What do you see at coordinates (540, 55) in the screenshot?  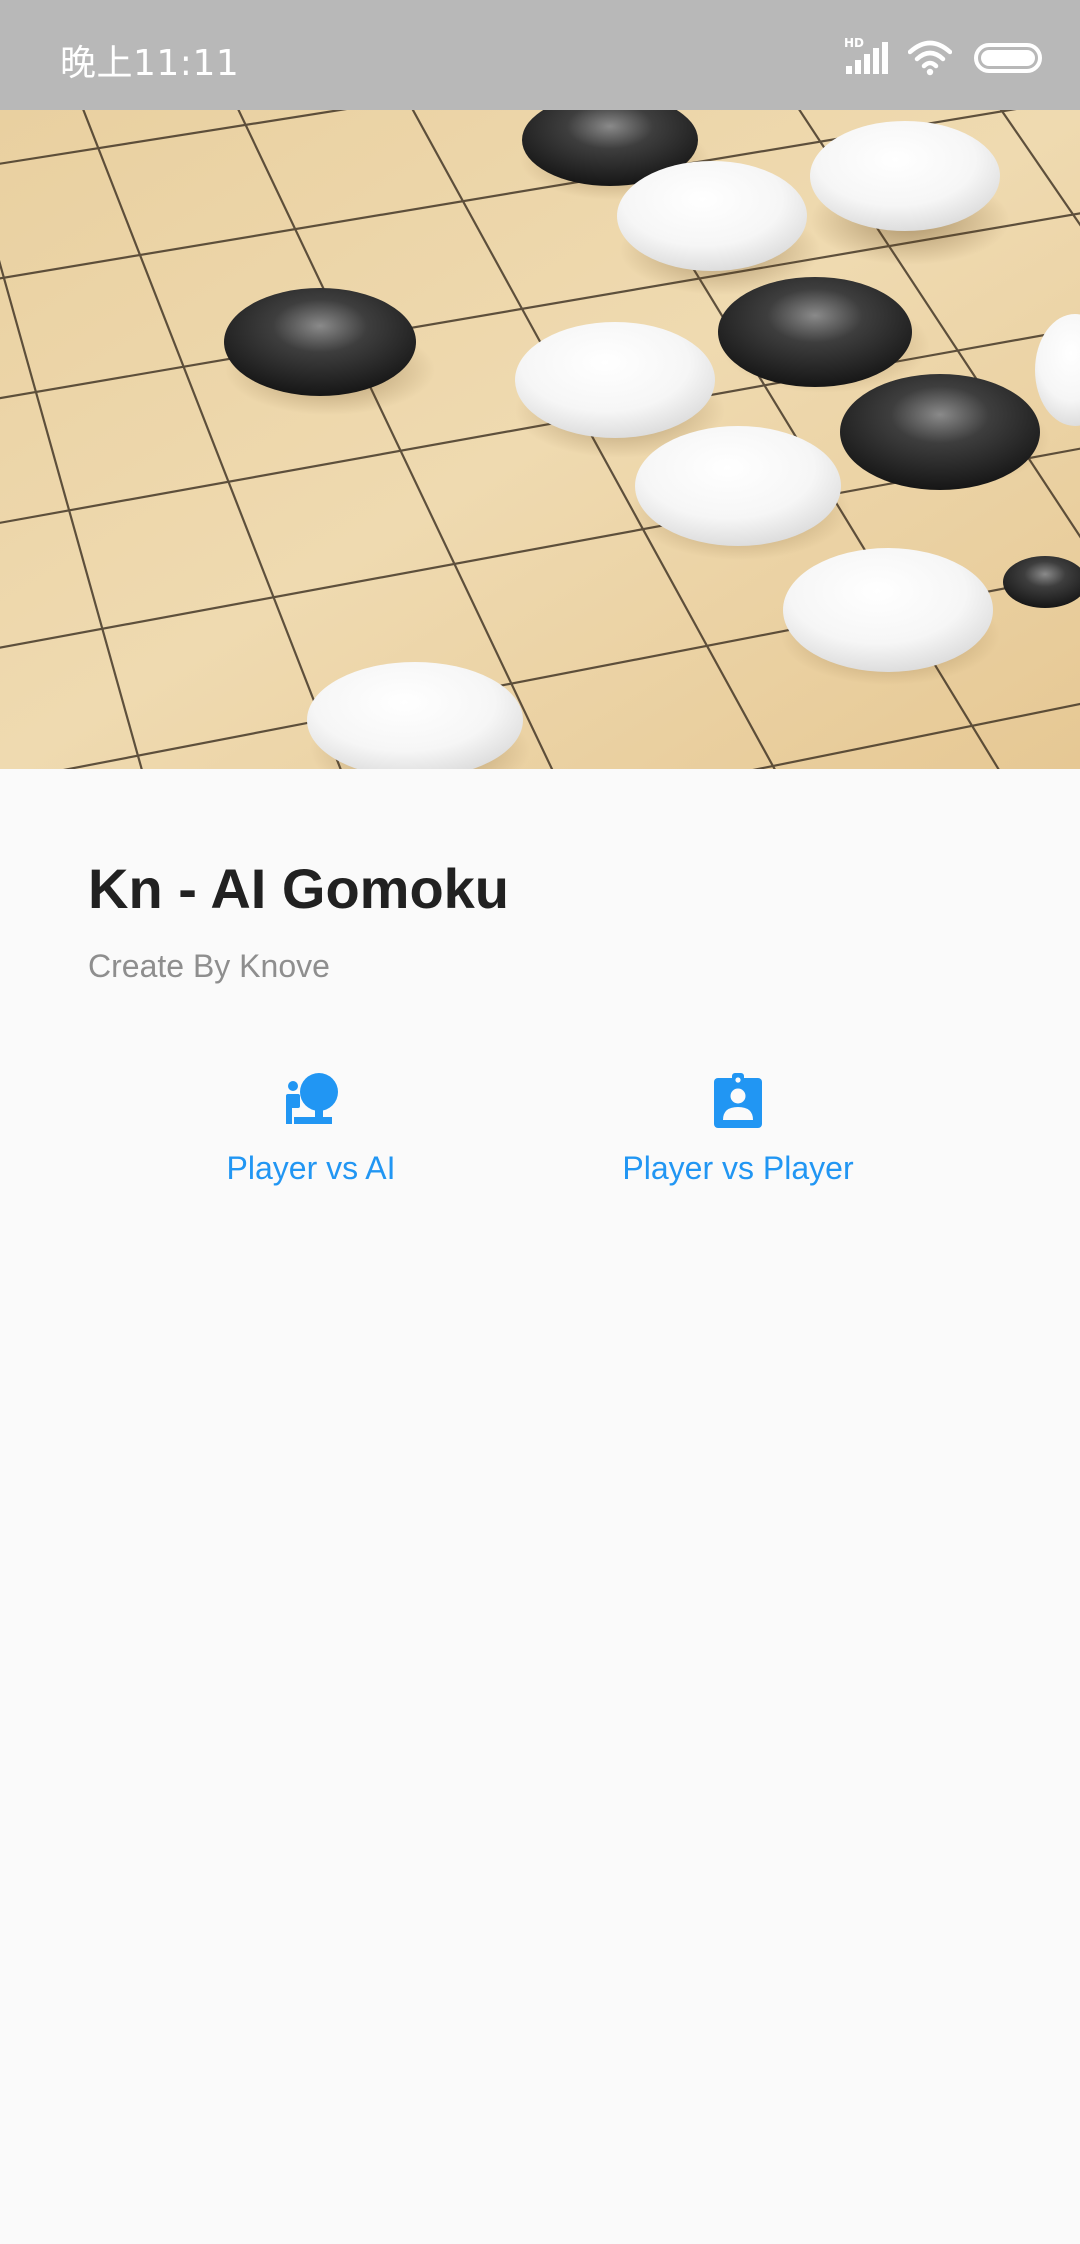 I see `status-bar: 晚上11:11 HD` at bounding box center [540, 55].